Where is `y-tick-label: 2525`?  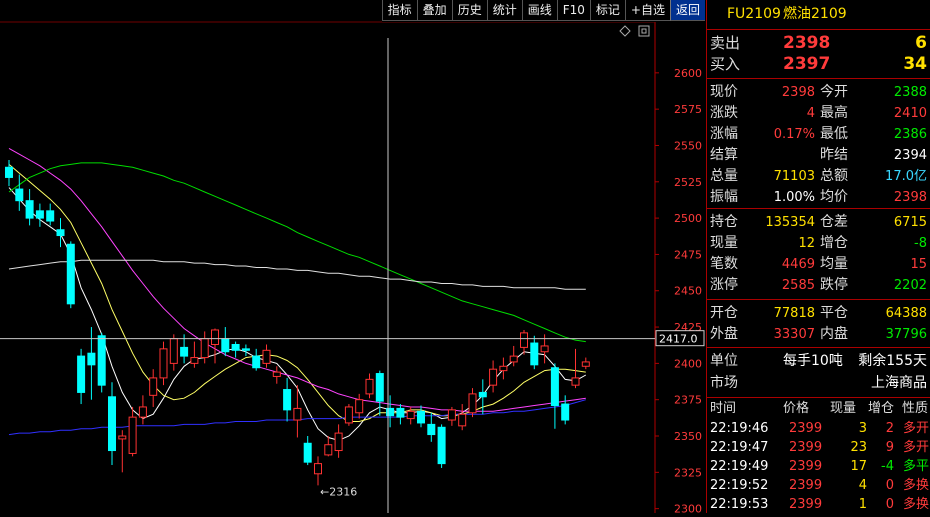 y-tick-label: 2525 is located at coordinates (688, 182).